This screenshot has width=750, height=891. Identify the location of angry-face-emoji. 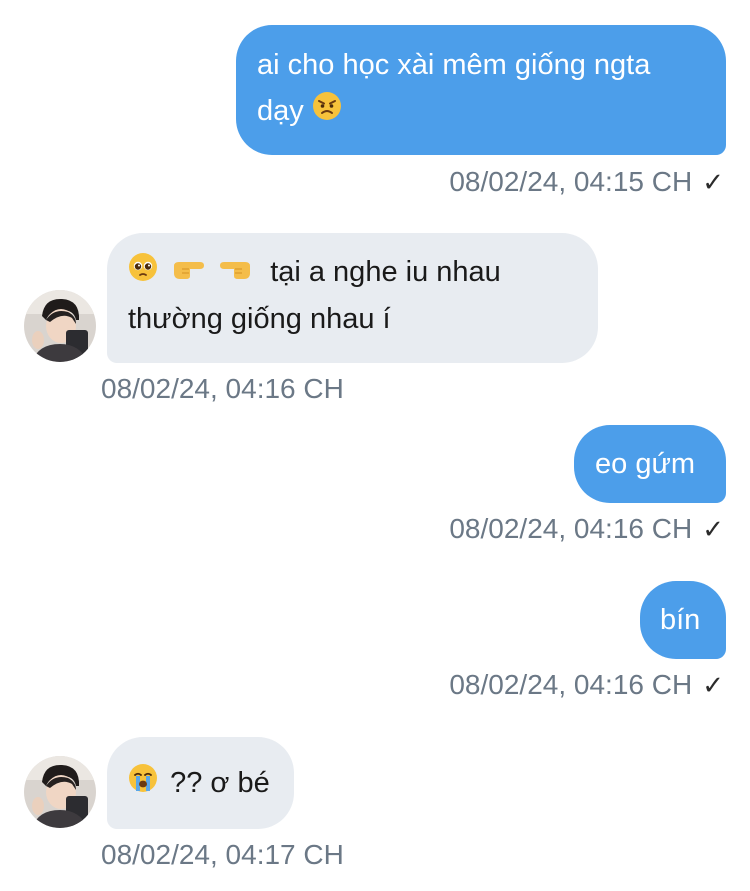
(327, 112).